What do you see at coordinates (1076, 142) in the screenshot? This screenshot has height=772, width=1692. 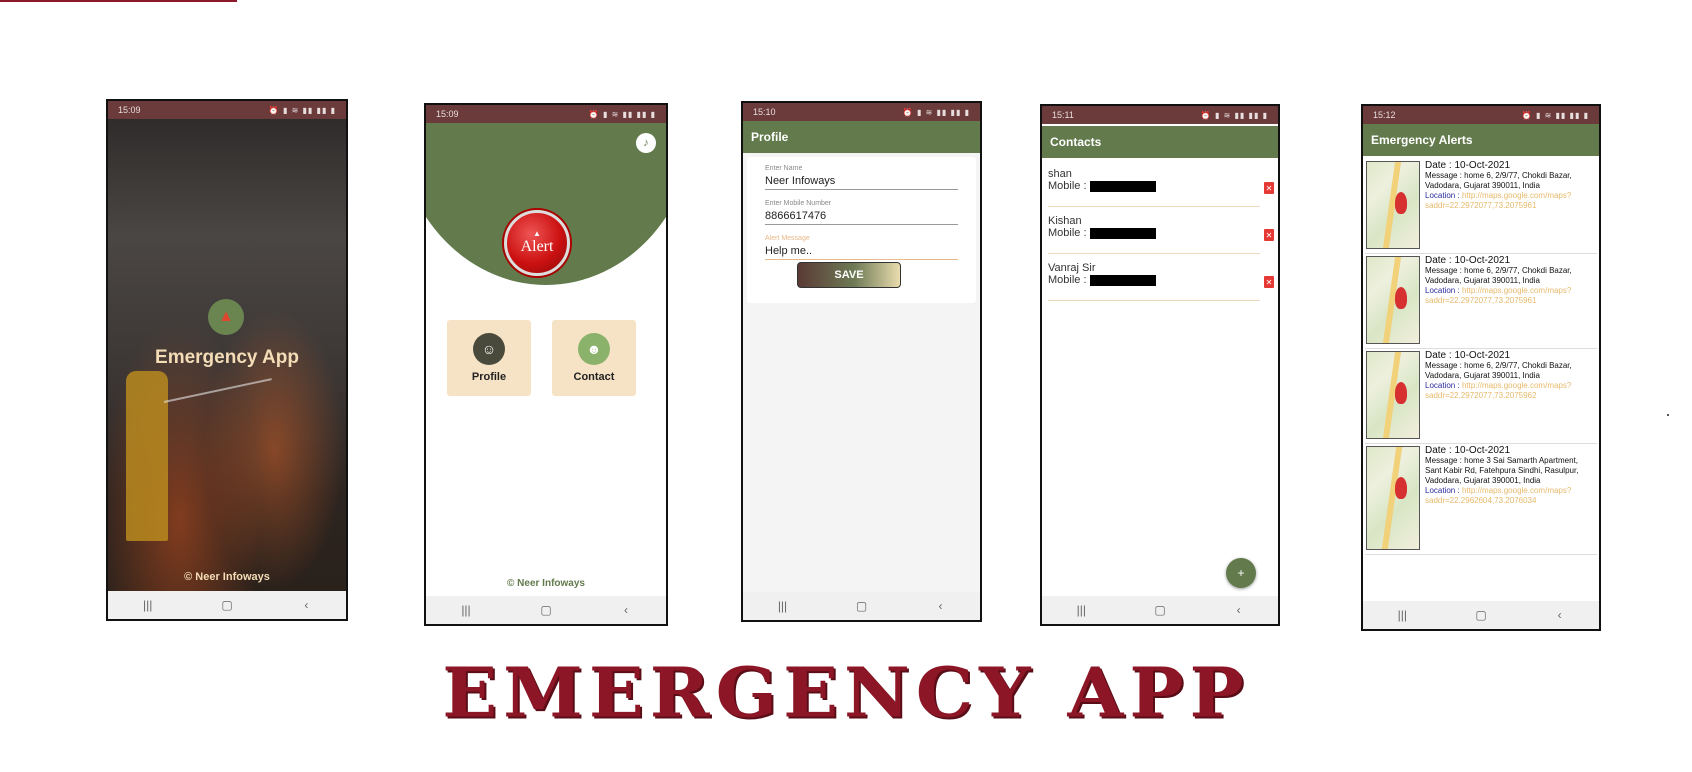 I see `app-bar-title: Contacts` at bounding box center [1076, 142].